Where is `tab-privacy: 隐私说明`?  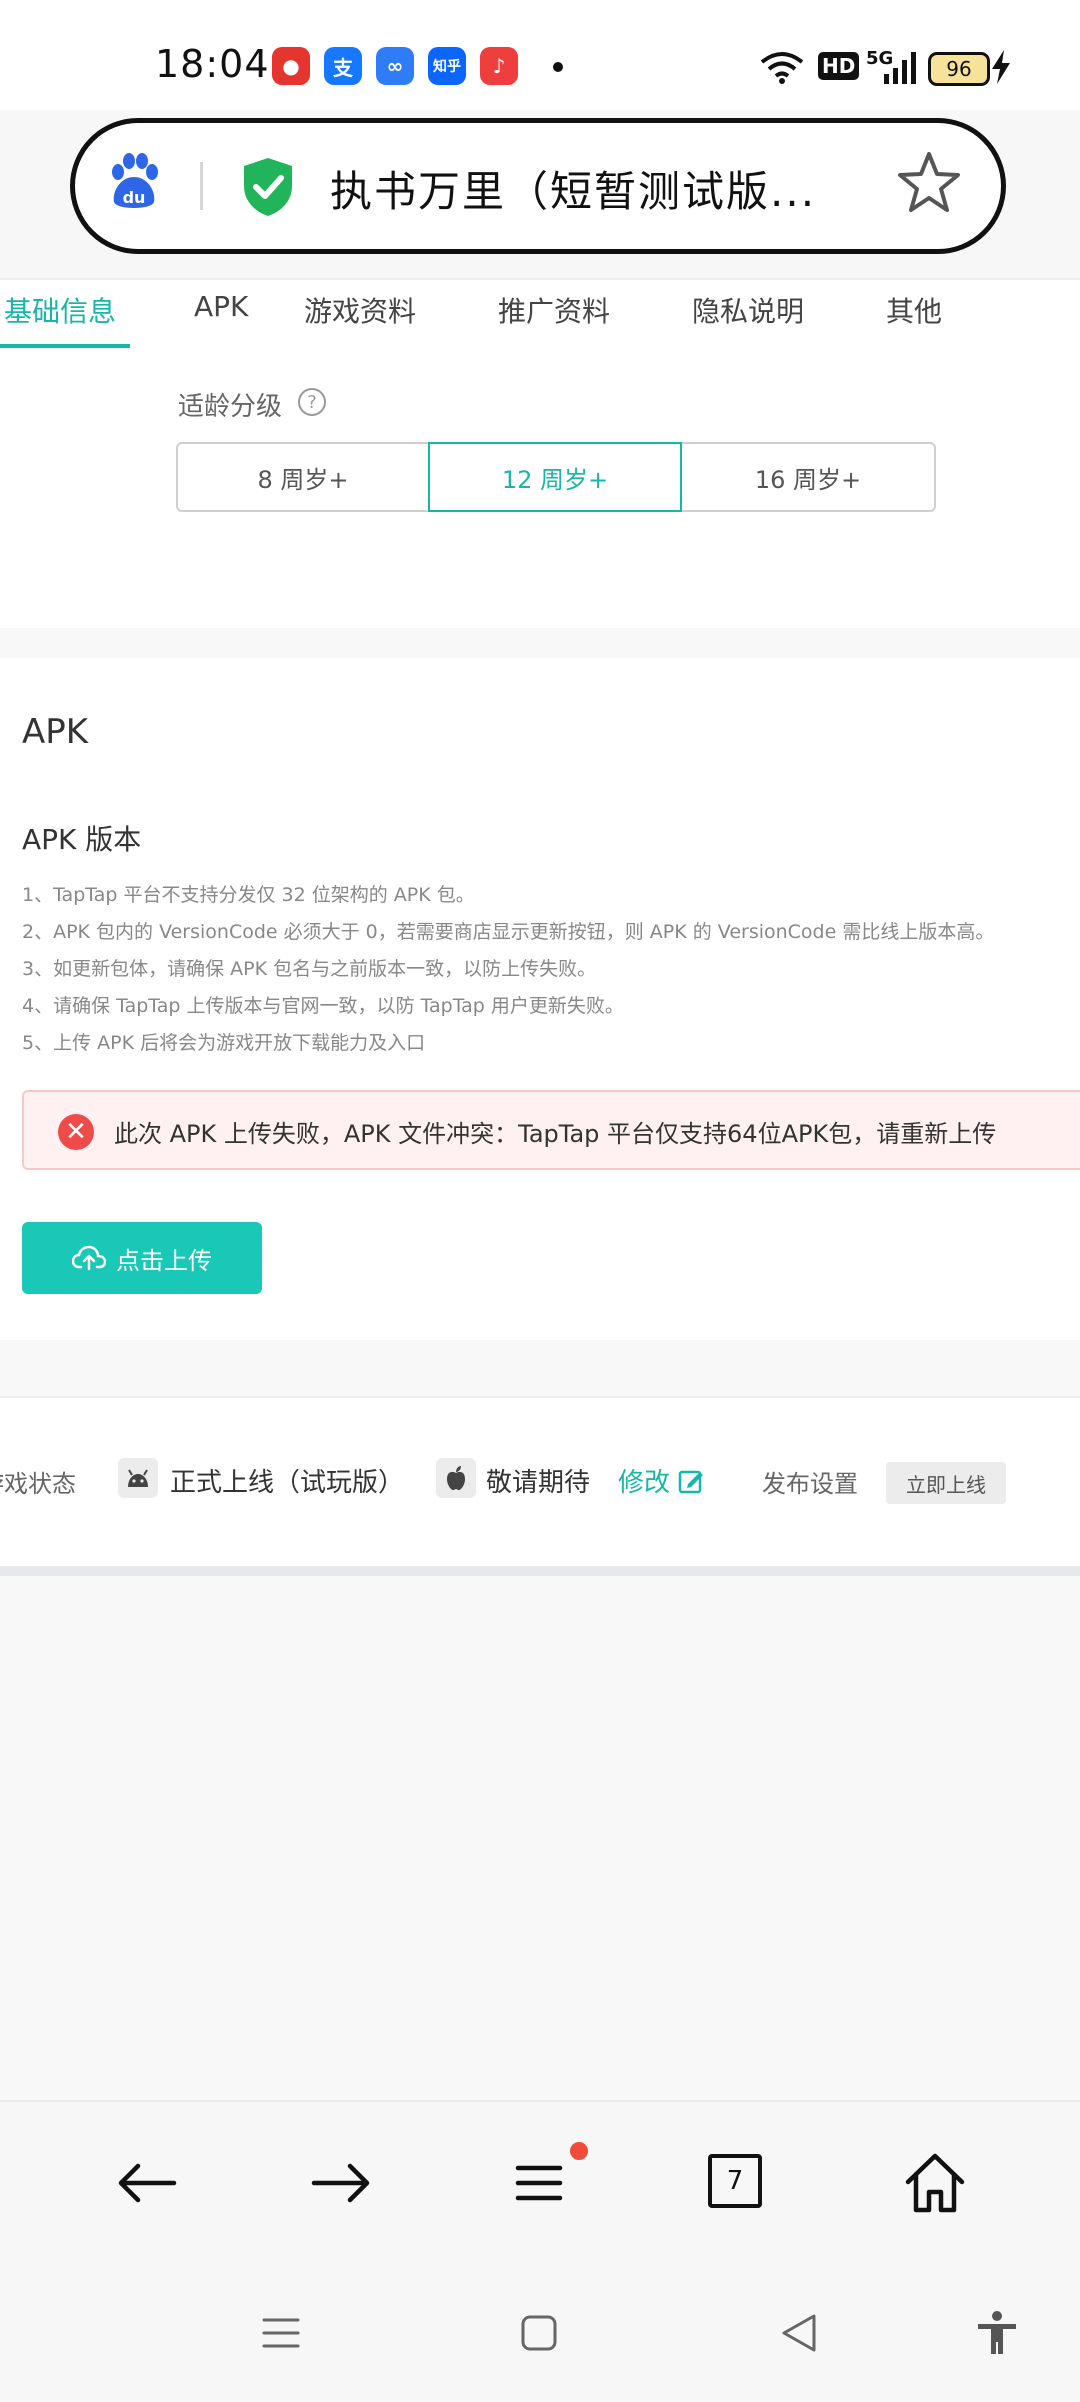 tab-privacy: 隐私说明 is located at coordinates (748, 310).